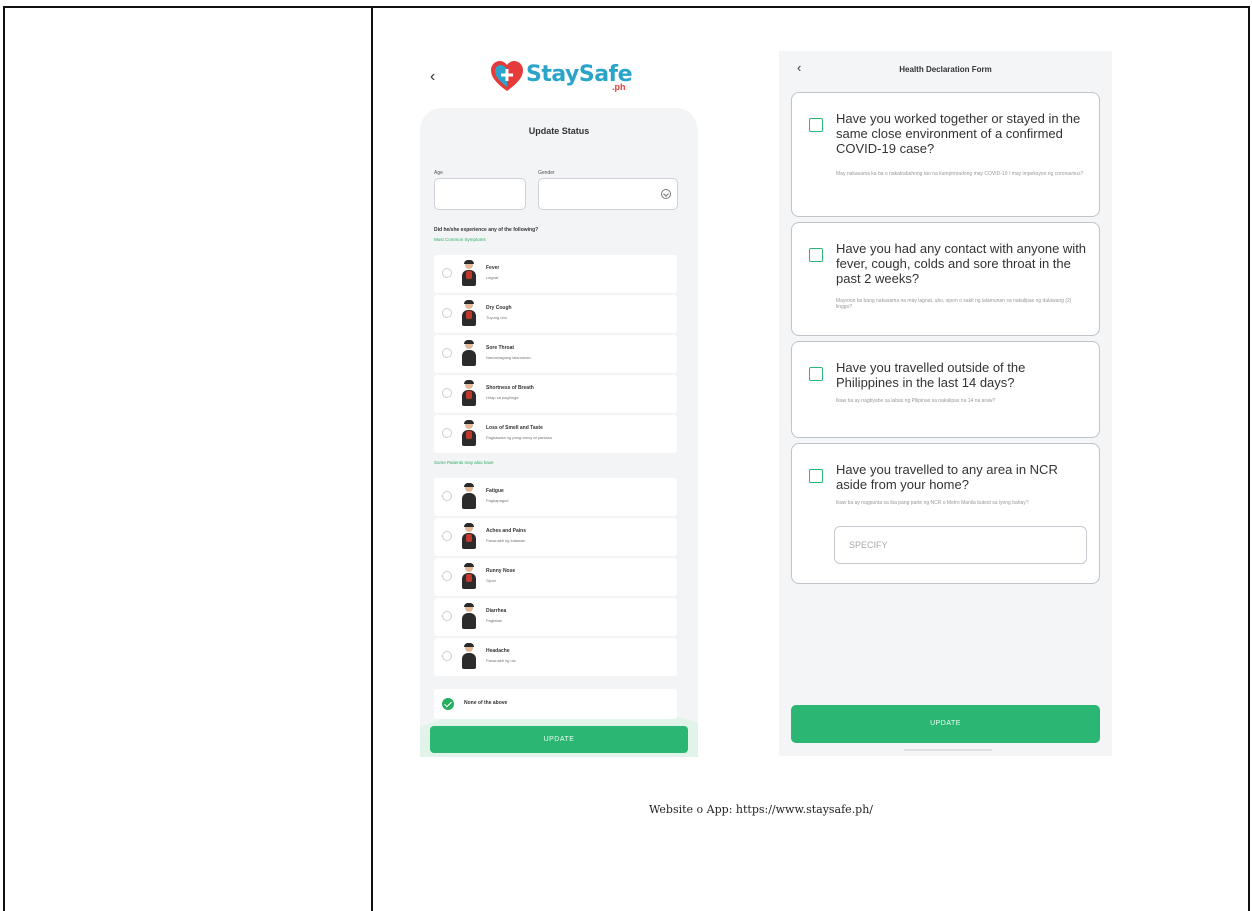  Describe the element at coordinates (469, 576) in the screenshot. I see `person-runny-nose-icon` at that location.